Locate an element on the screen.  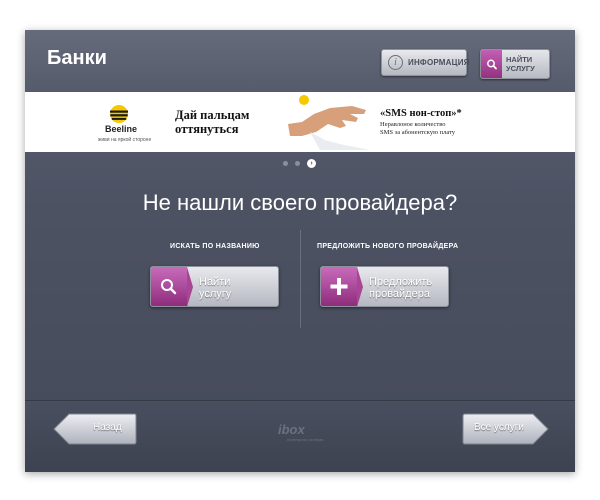
all-services-button: Все услуги is located at coordinates (505, 429).